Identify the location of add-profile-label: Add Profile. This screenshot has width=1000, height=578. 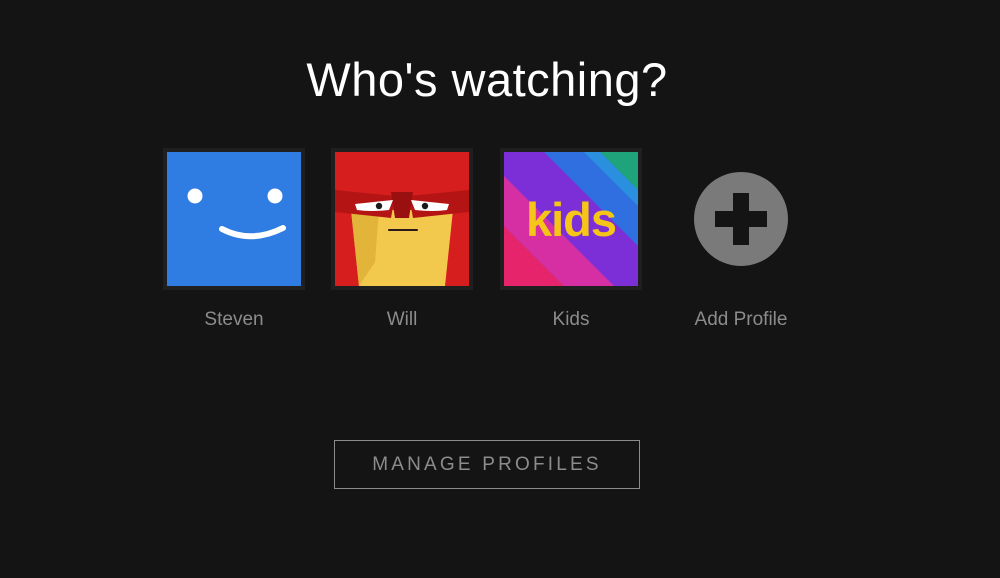
(741, 319).